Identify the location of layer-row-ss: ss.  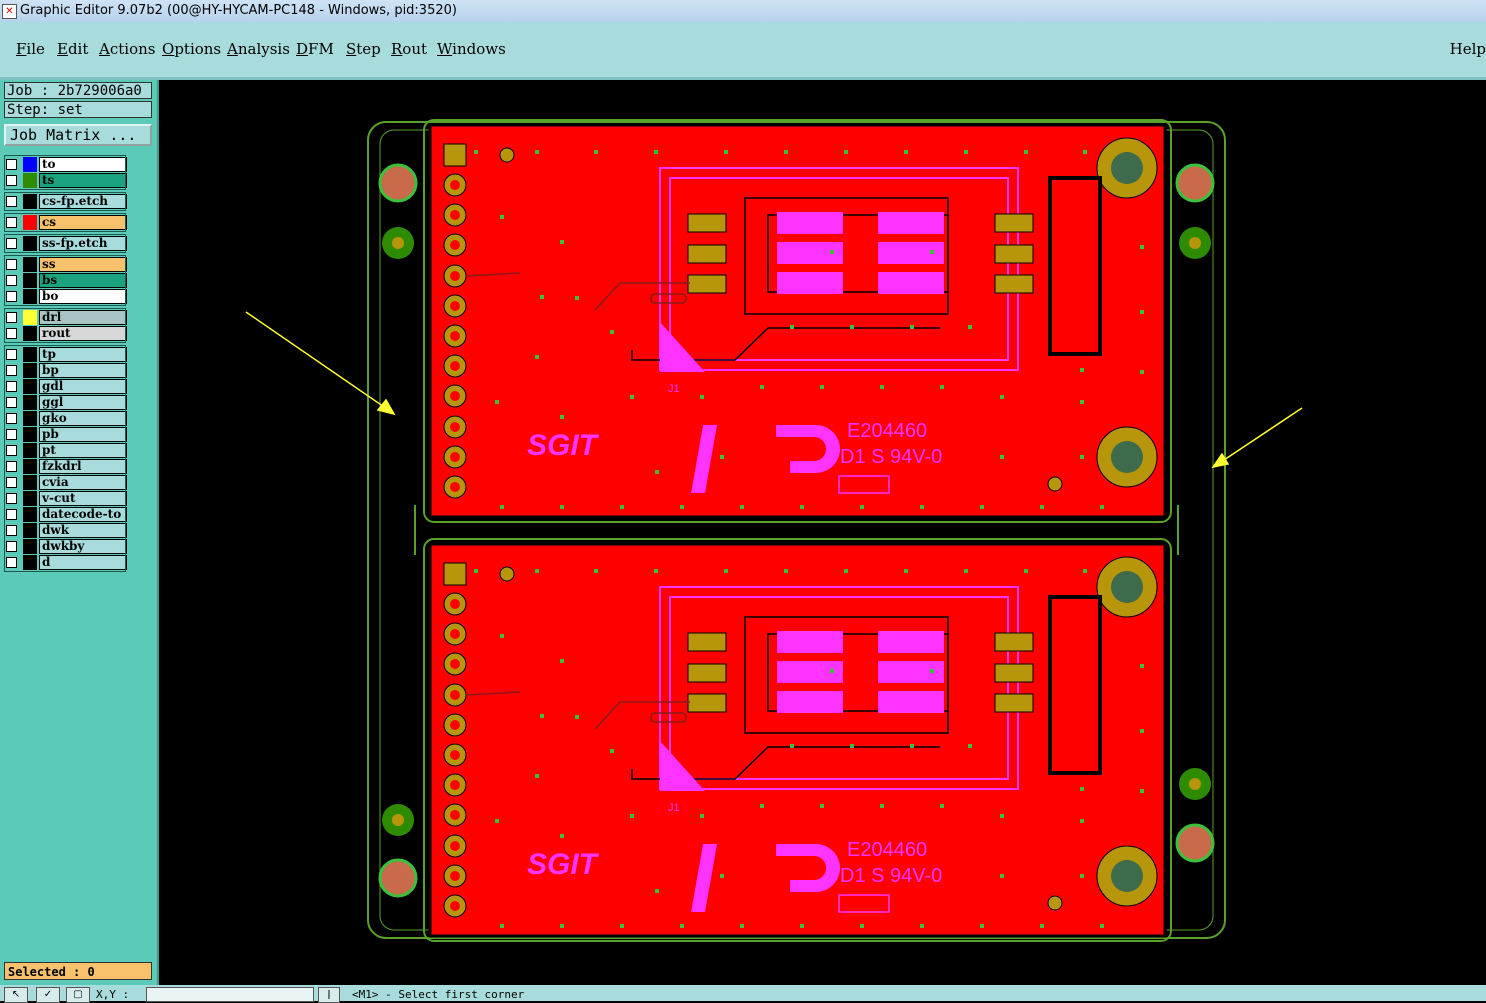
(65, 264).